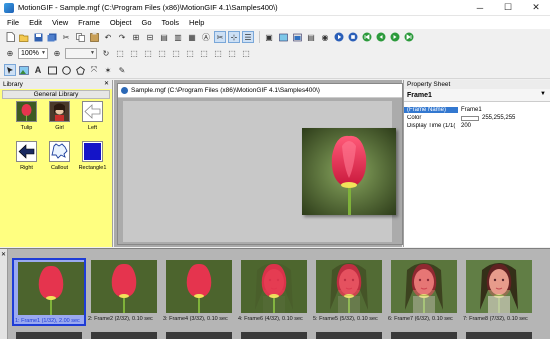  What do you see at coordinates (367, 37) in the screenshot?
I see `first-frame-icon` at bounding box center [367, 37].